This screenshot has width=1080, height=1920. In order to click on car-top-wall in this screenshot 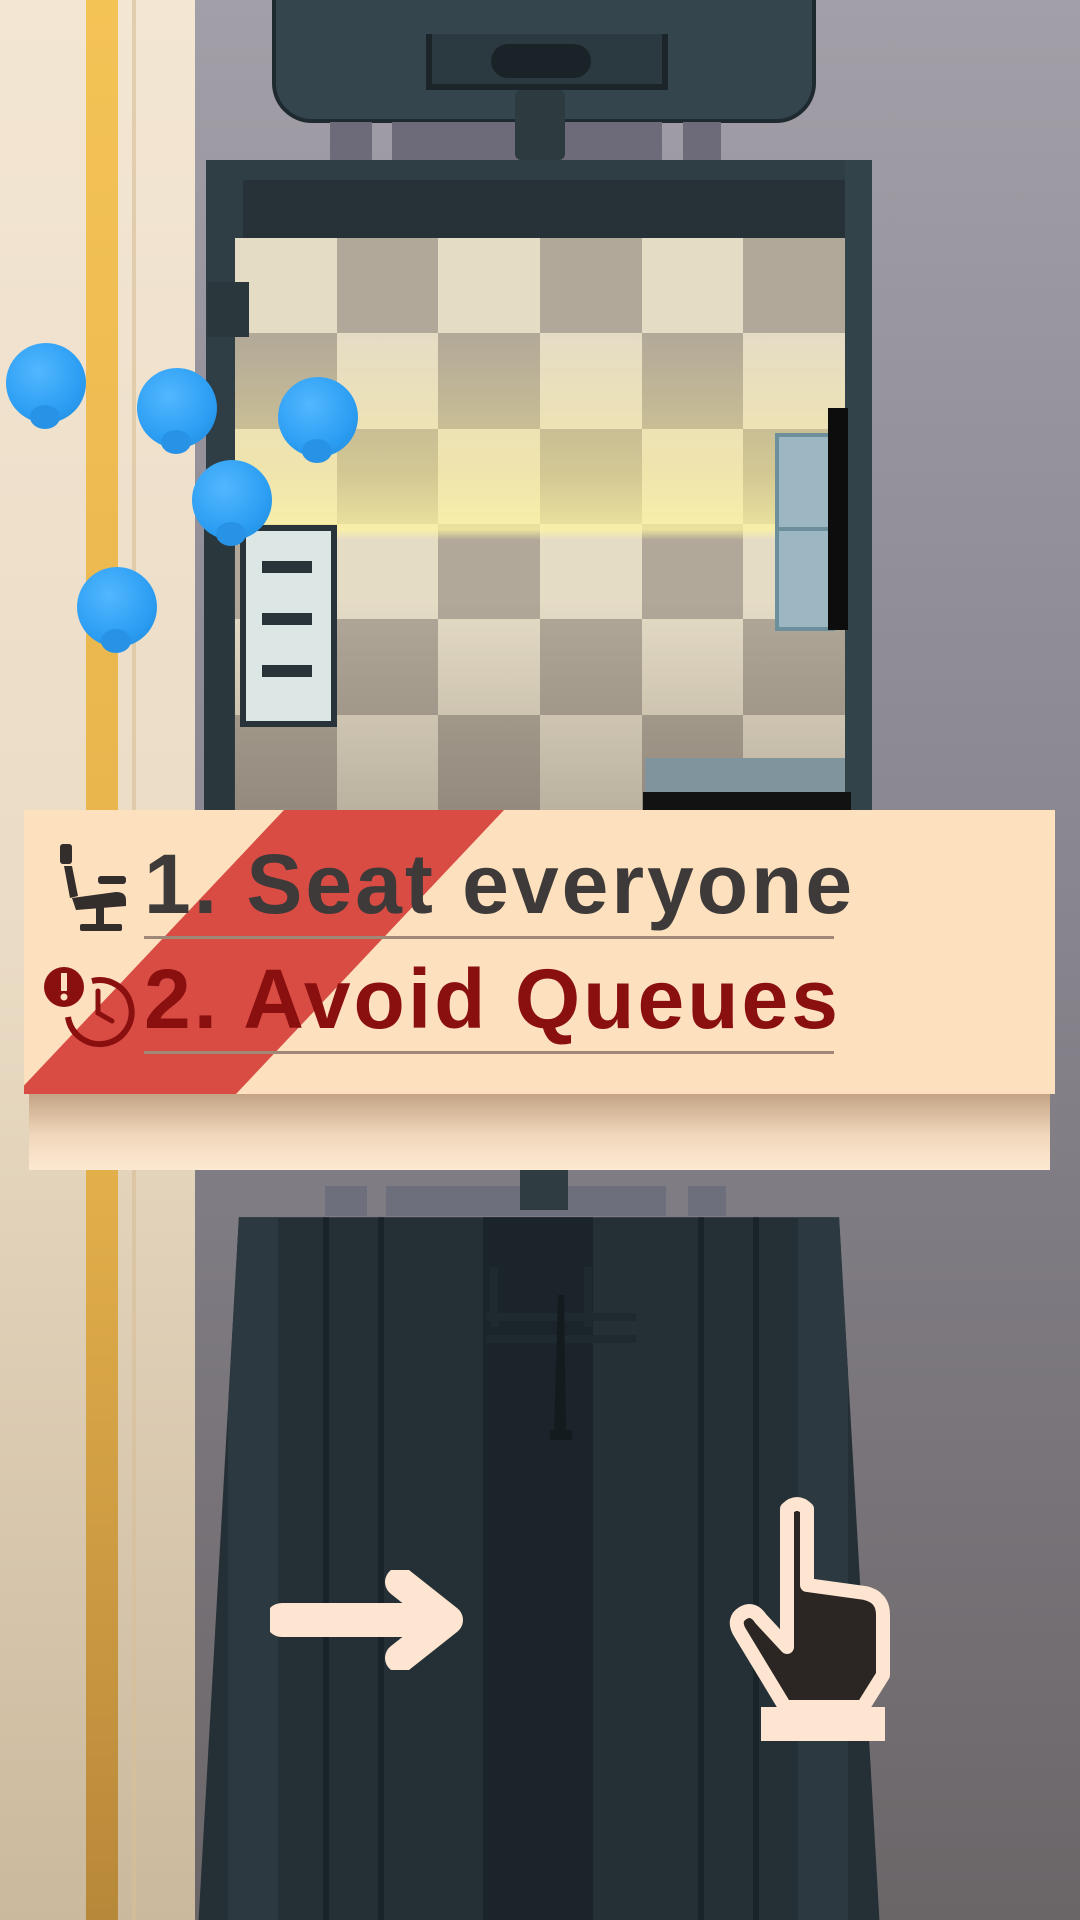, I will do `click(548, 209)`.